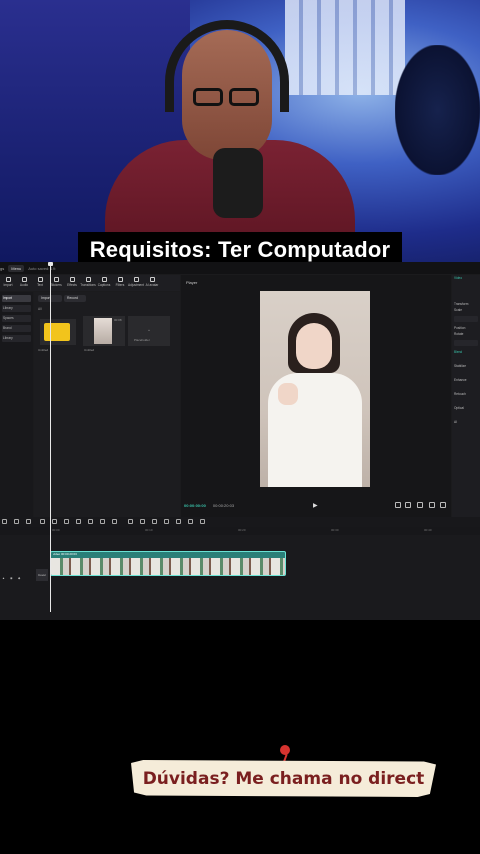  Describe the element at coordinates (142, 521) in the screenshot. I see `reverse-icon` at that location.